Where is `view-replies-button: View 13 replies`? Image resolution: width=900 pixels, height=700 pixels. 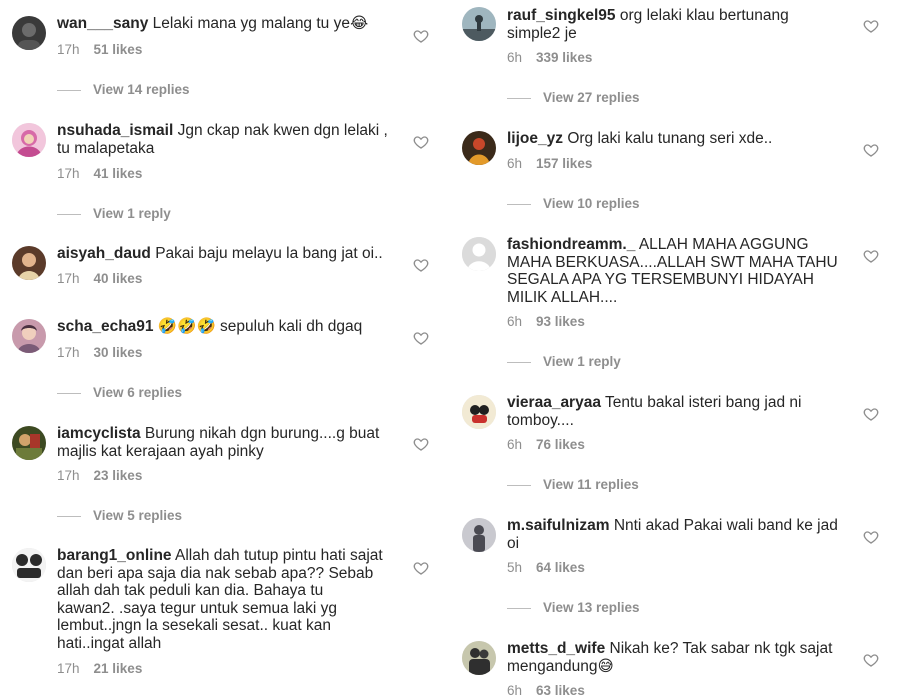 view-replies-button: View 13 replies is located at coordinates (573, 607).